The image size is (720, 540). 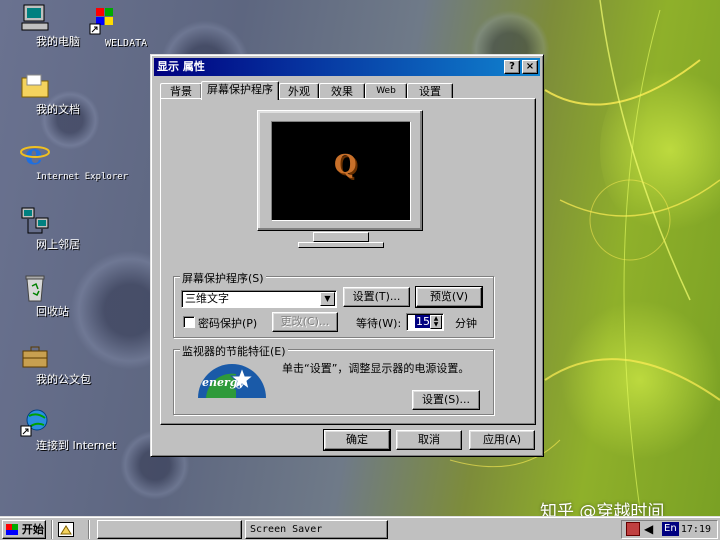 I want to click on chevron-down-icon: ▼, so click(x=327, y=299).